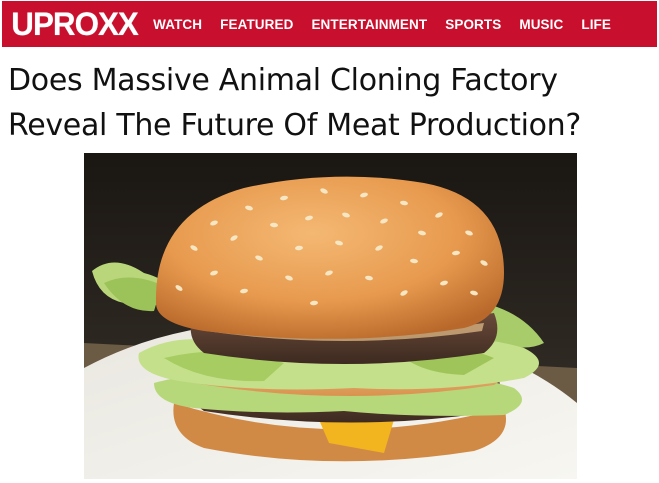 The width and height of the screenshot is (659, 483). What do you see at coordinates (75, 24) in the screenshot?
I see `uproxx-logo: UPROXX` at bounding box center [75, 24].